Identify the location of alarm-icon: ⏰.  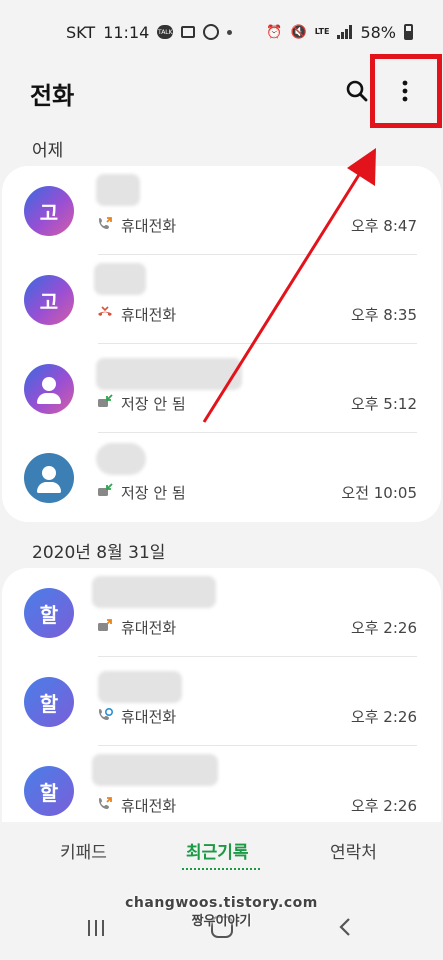
(274, 32).